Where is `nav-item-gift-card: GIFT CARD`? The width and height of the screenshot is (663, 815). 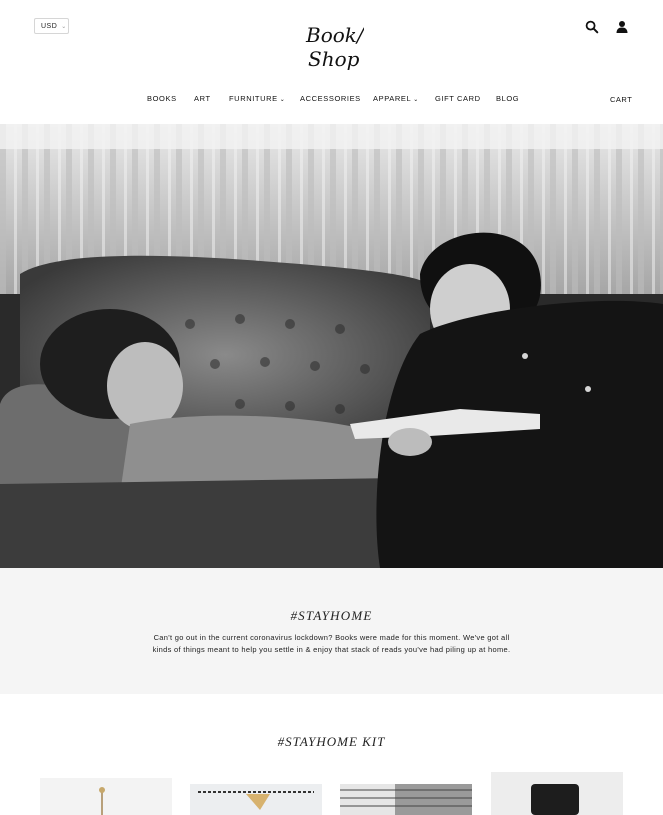
nav-item-gift-card: GIFT CARD is located at coordinates (458, 98).